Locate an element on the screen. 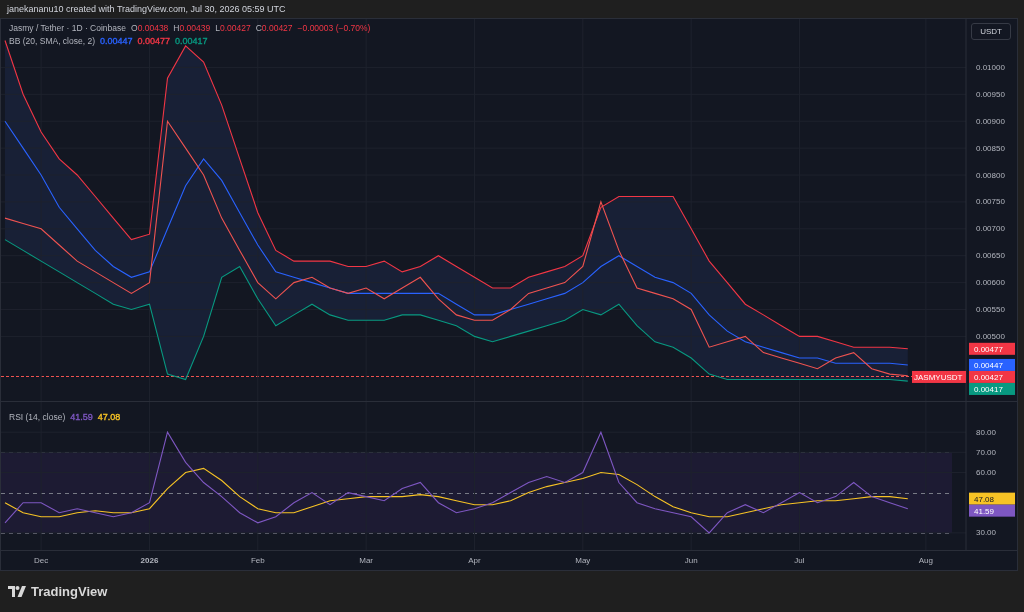 The image size is (1024, 612). axis-price-label: 30.00 is located at coordinates (986, 533).